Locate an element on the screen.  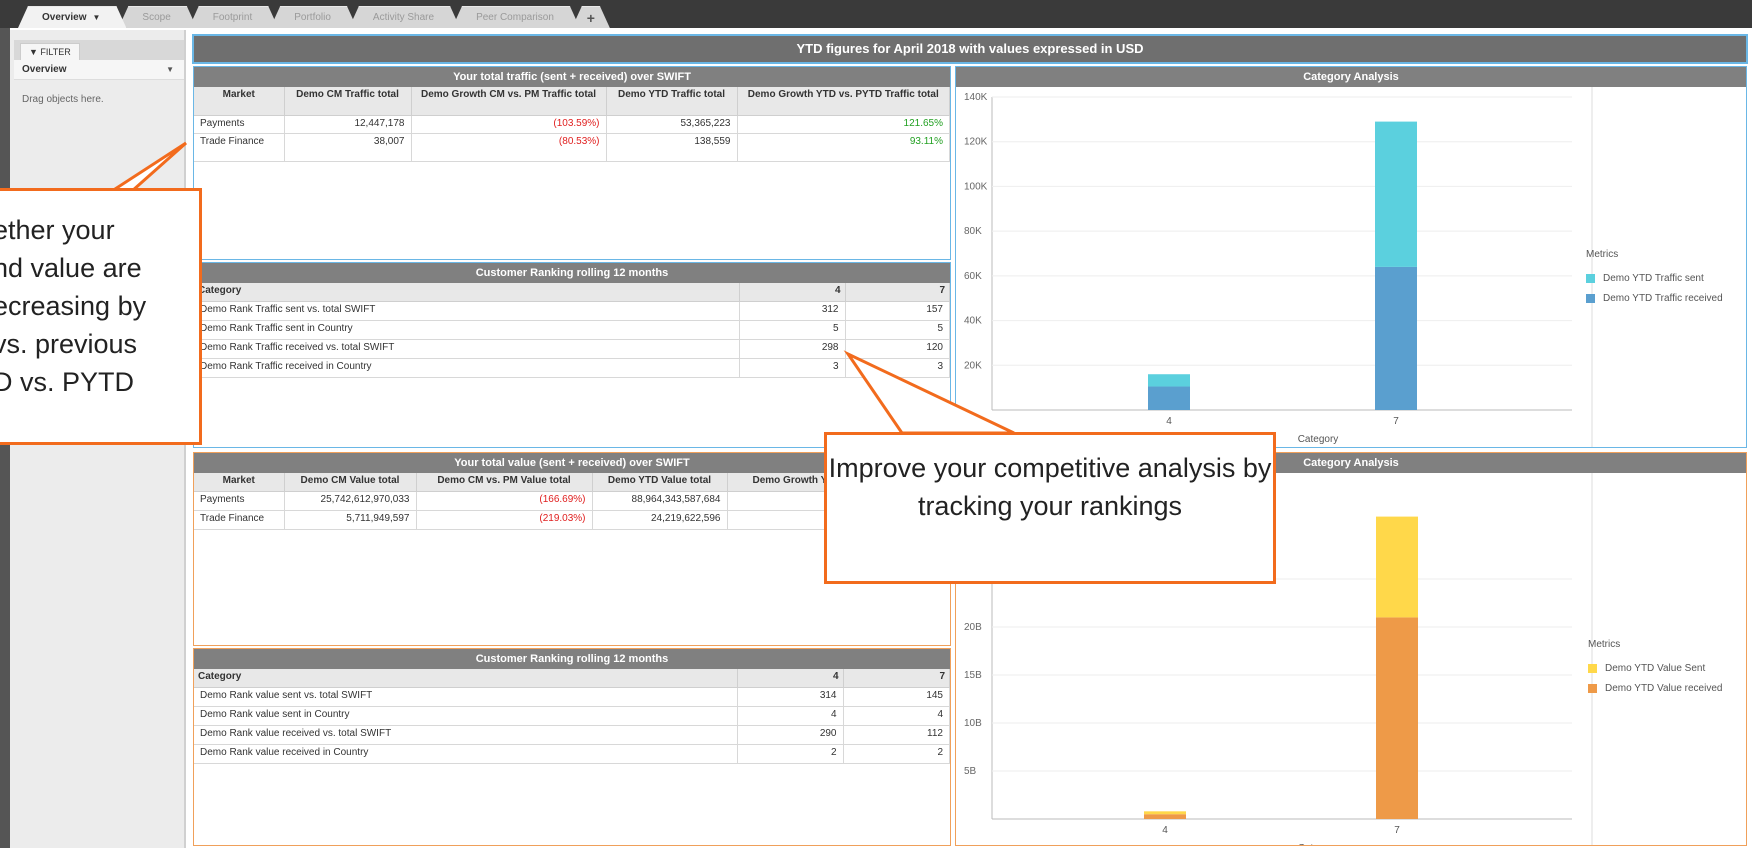
column-header: Demo Growth CM vs. PM Traffic total is located at coordinates (509, 101).